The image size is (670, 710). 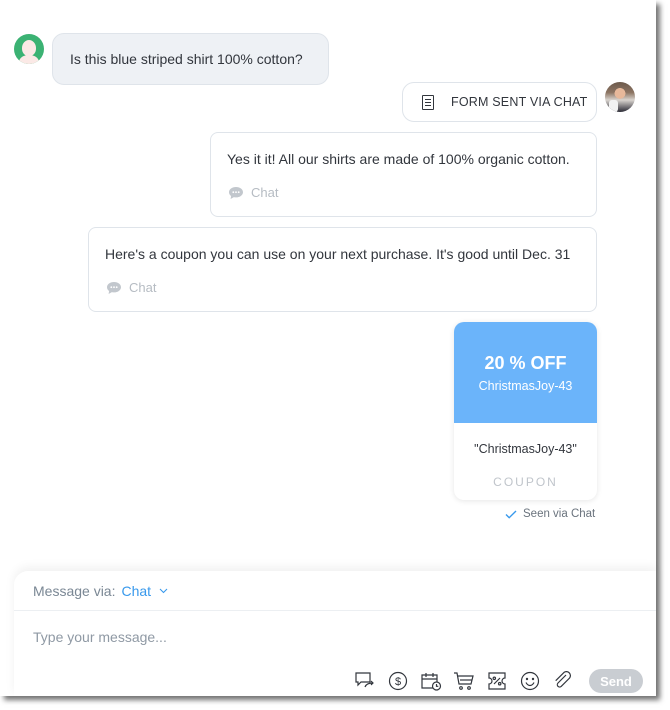 I want to click on coupon-header: 20 % OFF ChristmasJoy-43, so click(x=525, y=372).